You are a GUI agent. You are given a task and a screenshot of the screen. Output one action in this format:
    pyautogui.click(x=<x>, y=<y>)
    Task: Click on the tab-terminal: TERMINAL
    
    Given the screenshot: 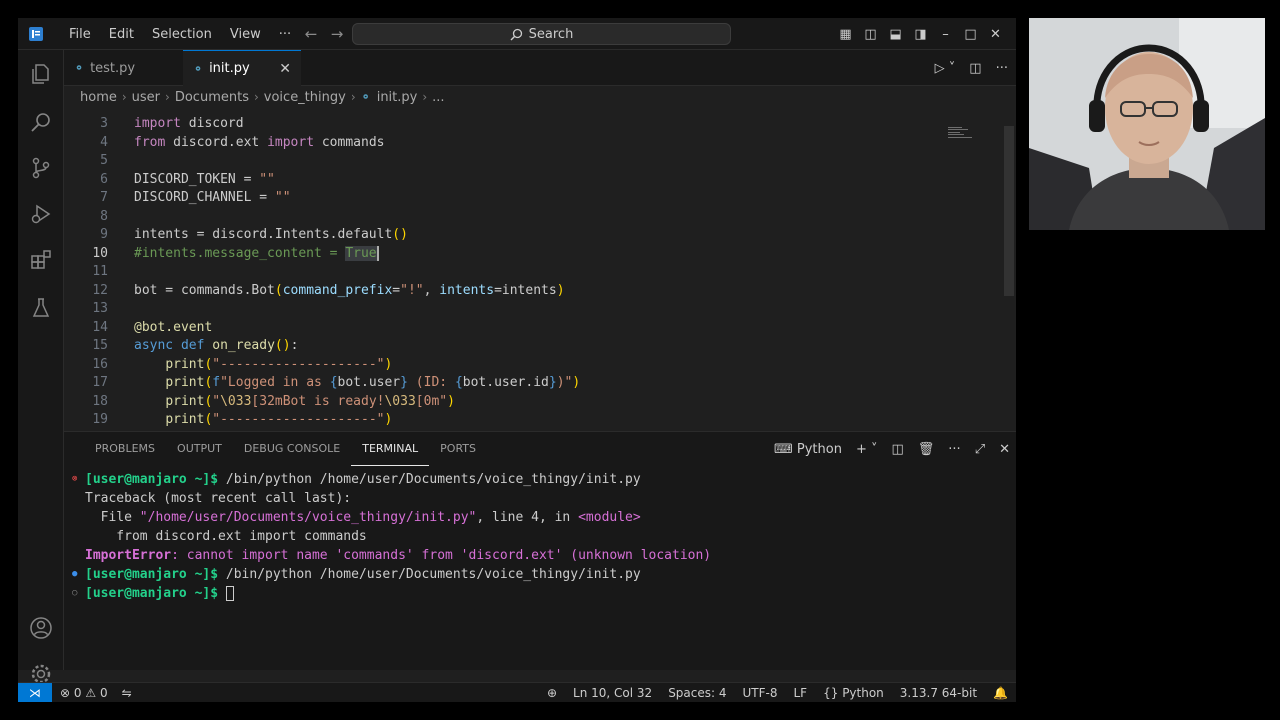 What is the action you would take?
    pyautogui.click(x=390, y=449)
    